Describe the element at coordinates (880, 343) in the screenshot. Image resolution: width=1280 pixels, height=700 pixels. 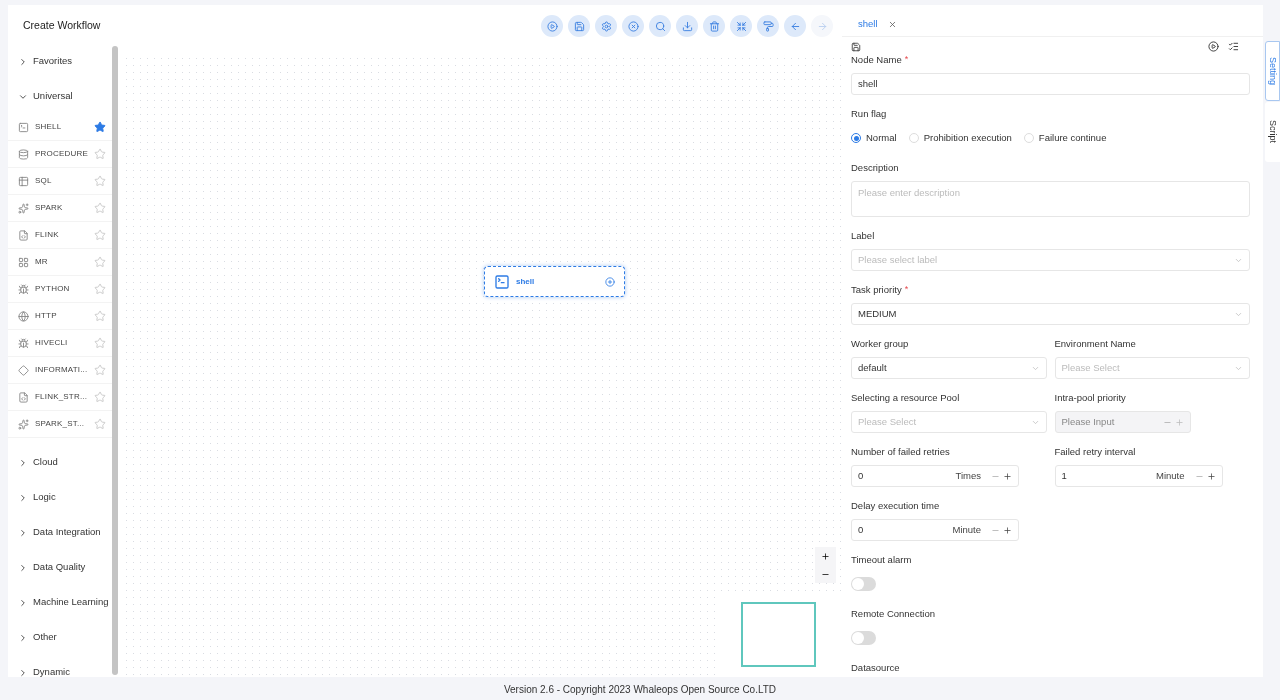
I see `field-label: Worker group` at that location.